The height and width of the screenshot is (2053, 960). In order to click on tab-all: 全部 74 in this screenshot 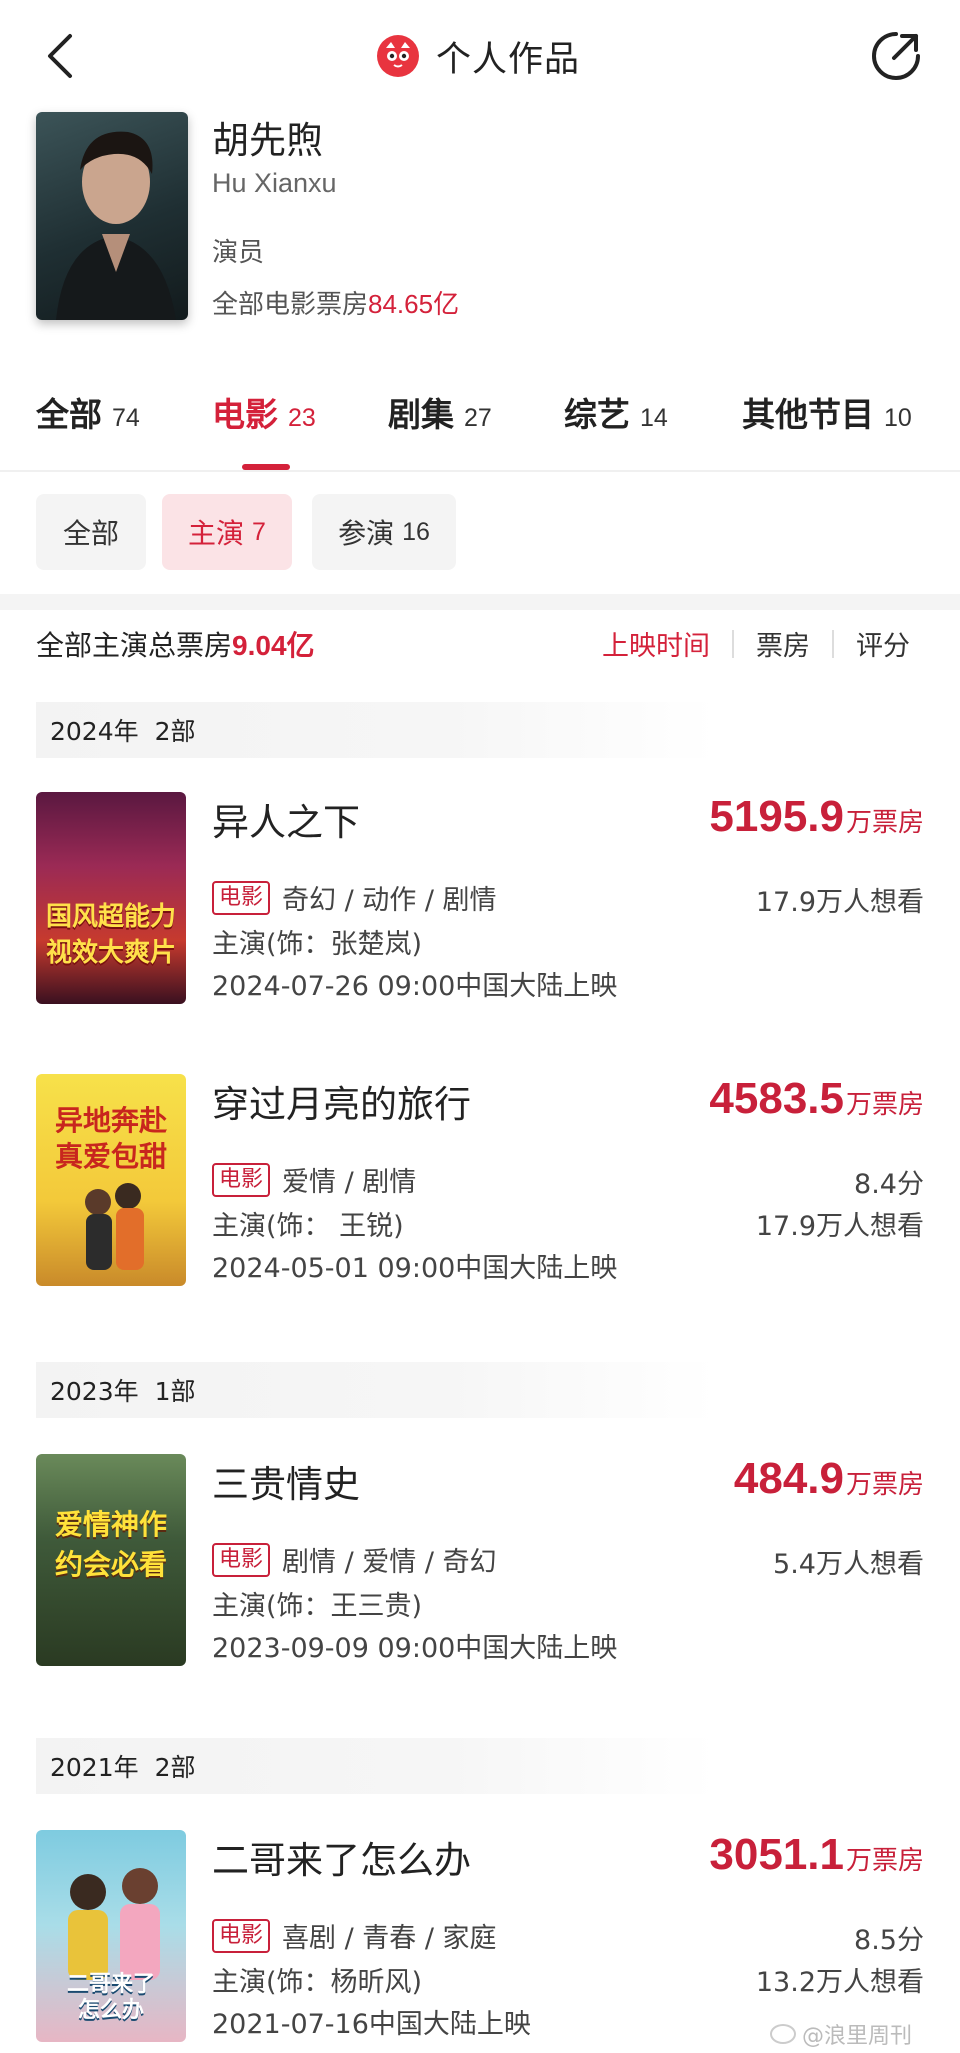, I will do `click(88, 418)`.